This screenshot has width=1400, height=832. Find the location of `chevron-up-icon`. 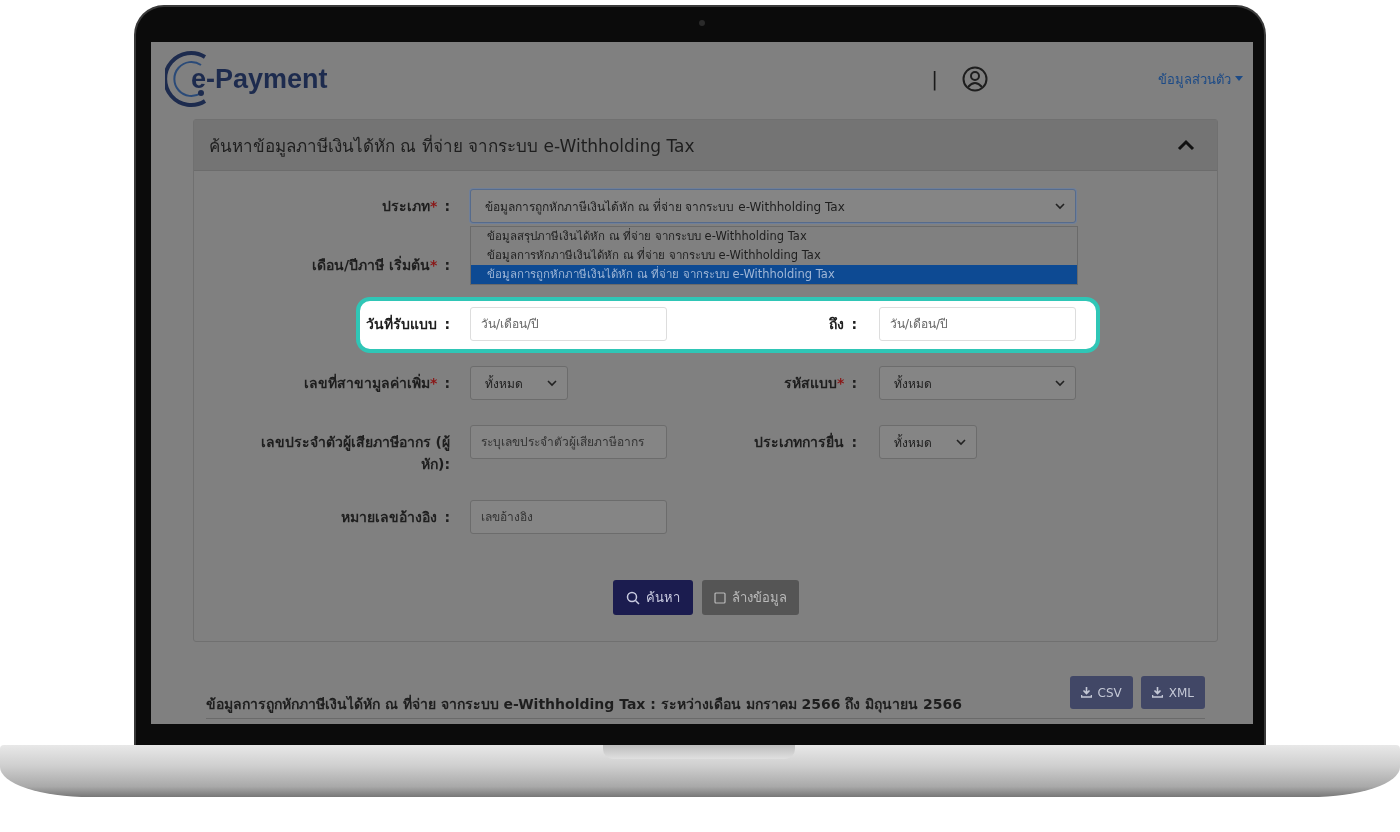

chevron-up-icon is located at coordinates (1186, 145).